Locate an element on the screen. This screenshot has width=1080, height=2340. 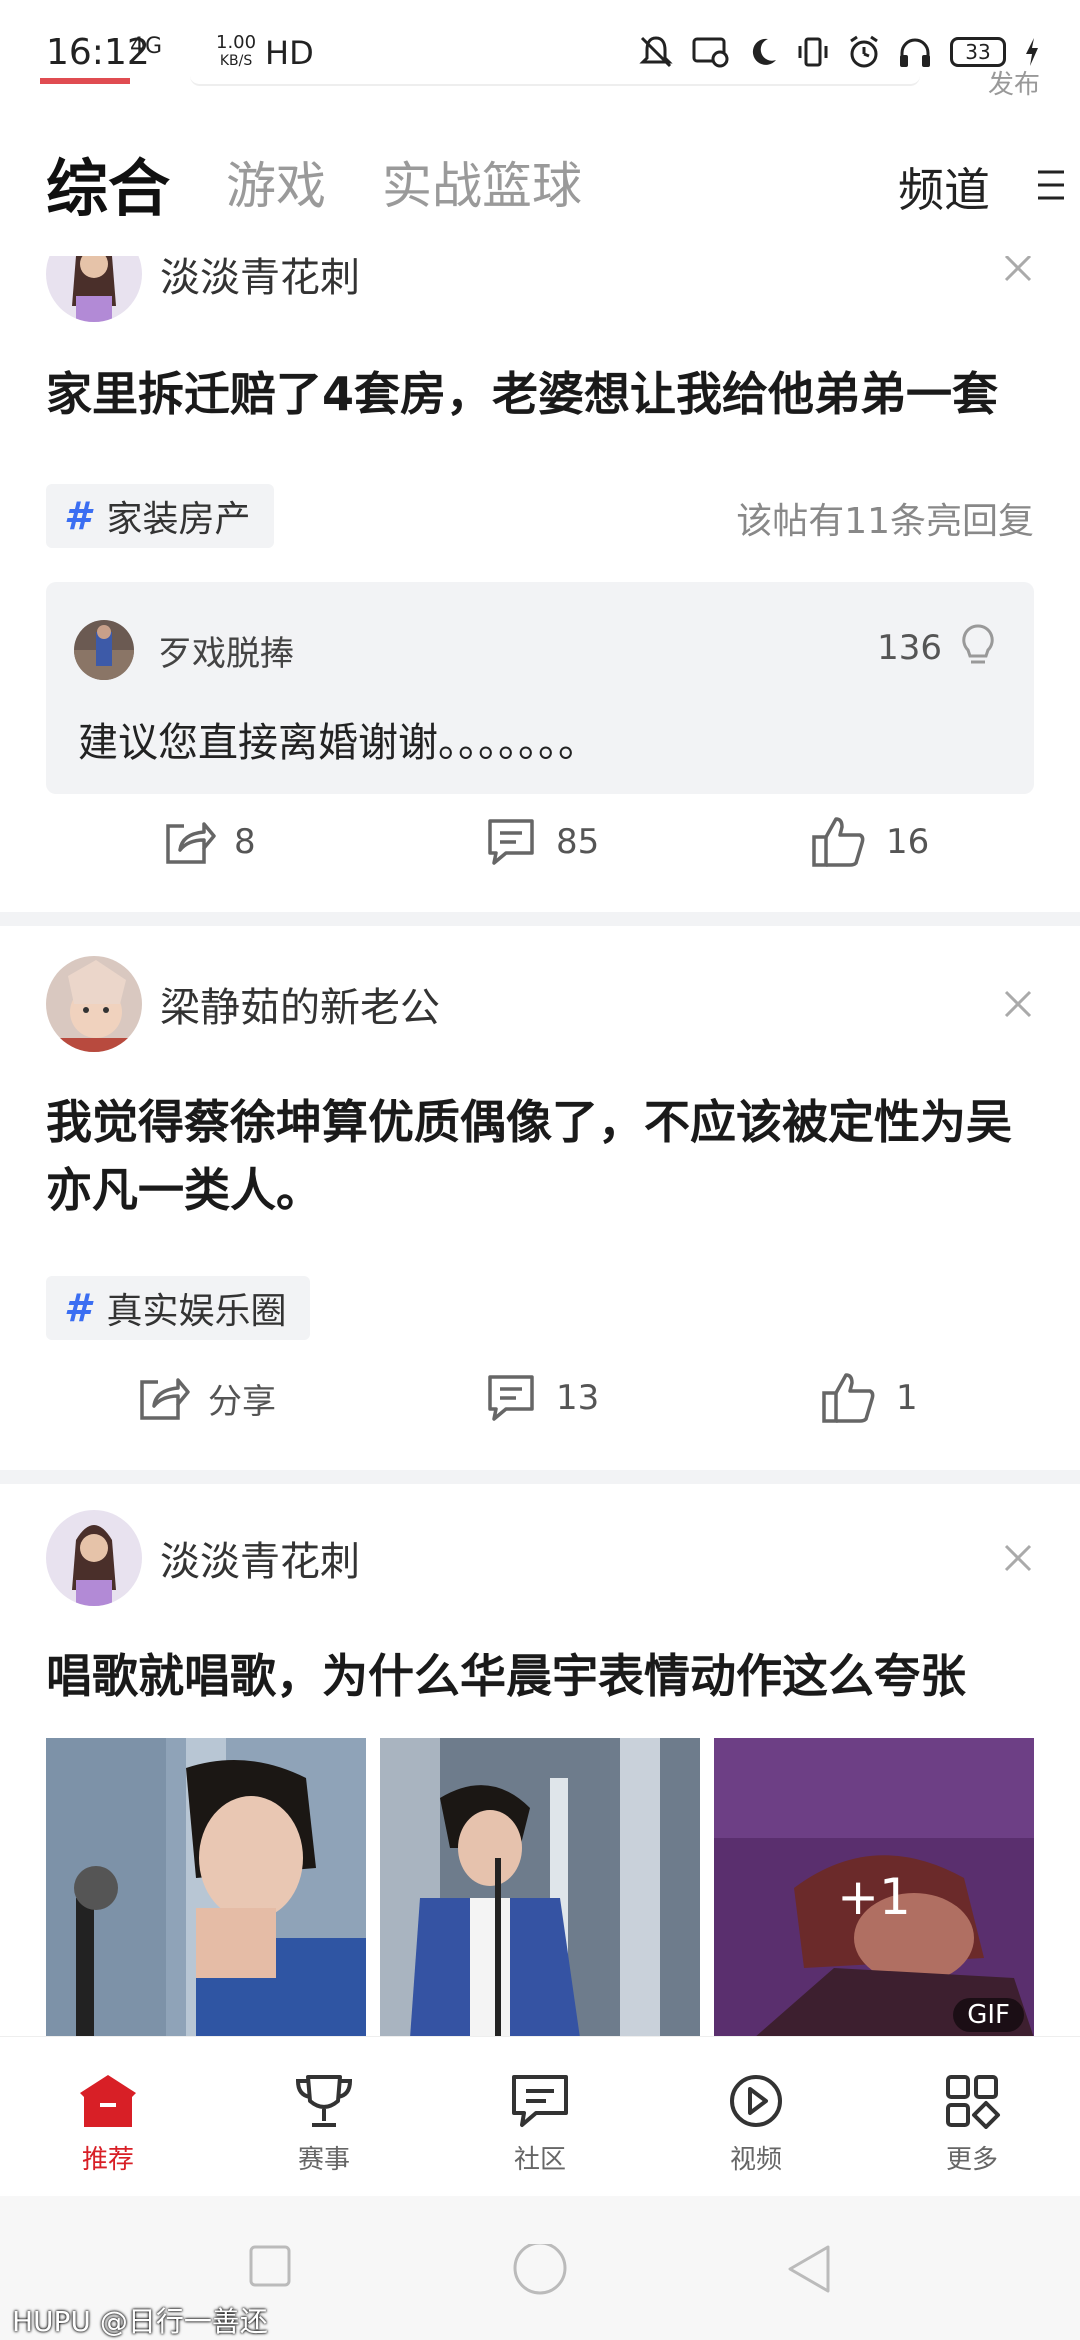
lit-replies-count: 该帖有11条亮回复 is located at coordinates (885, 518).